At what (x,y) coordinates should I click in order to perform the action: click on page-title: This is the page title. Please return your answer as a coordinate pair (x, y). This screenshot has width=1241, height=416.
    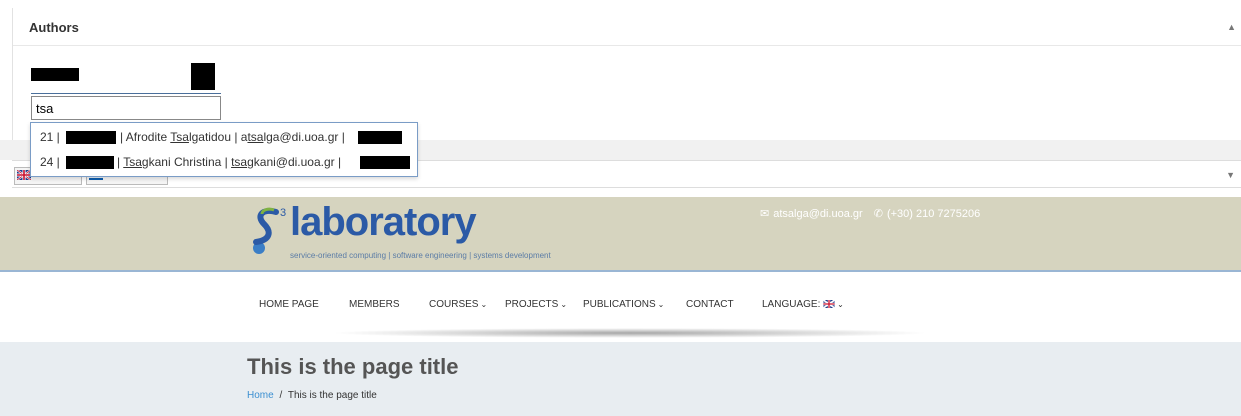
    Looking at the image, I should click on (353, 366).